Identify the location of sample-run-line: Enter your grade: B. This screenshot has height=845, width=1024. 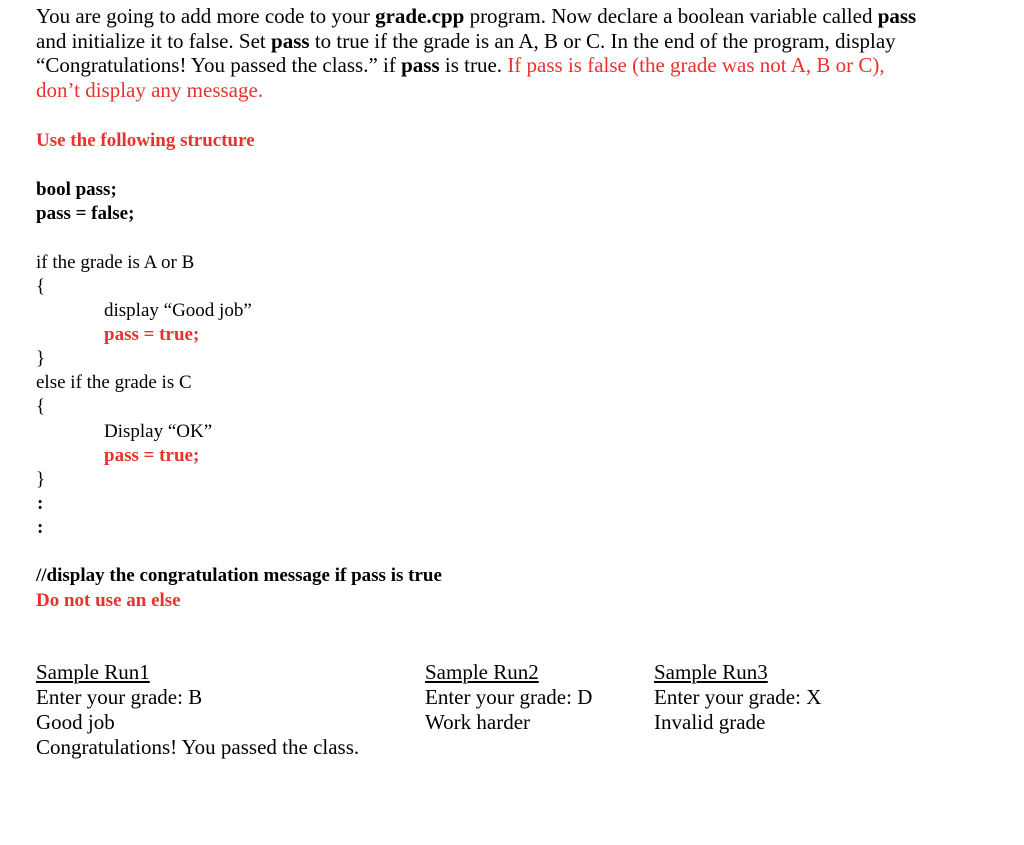
(119, 697).